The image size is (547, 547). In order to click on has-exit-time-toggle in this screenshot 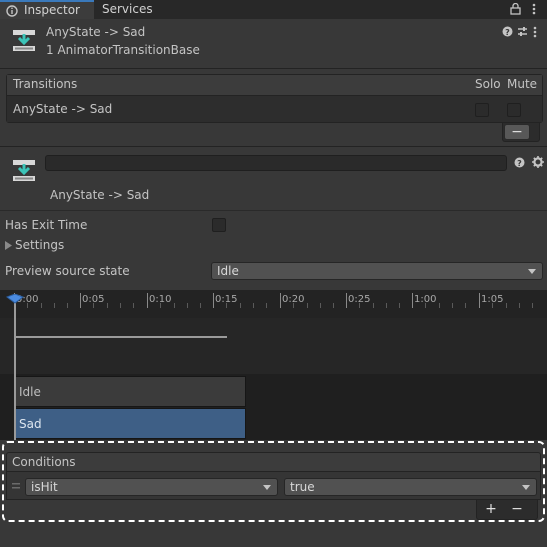, I will do `click(219, 225)`.